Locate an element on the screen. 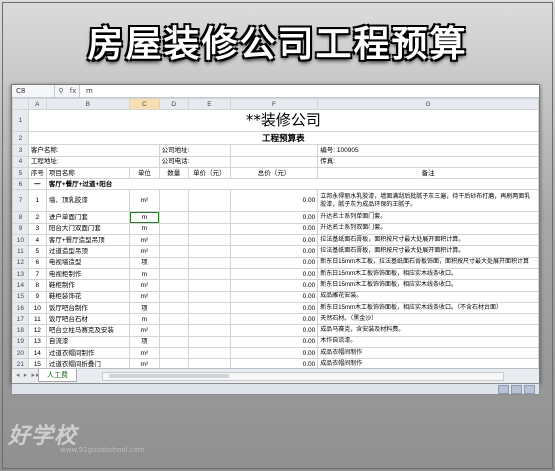 The width and height of the screenshot is (555, 471). header-total: 总价（元） is located at coordinates (274, 173).